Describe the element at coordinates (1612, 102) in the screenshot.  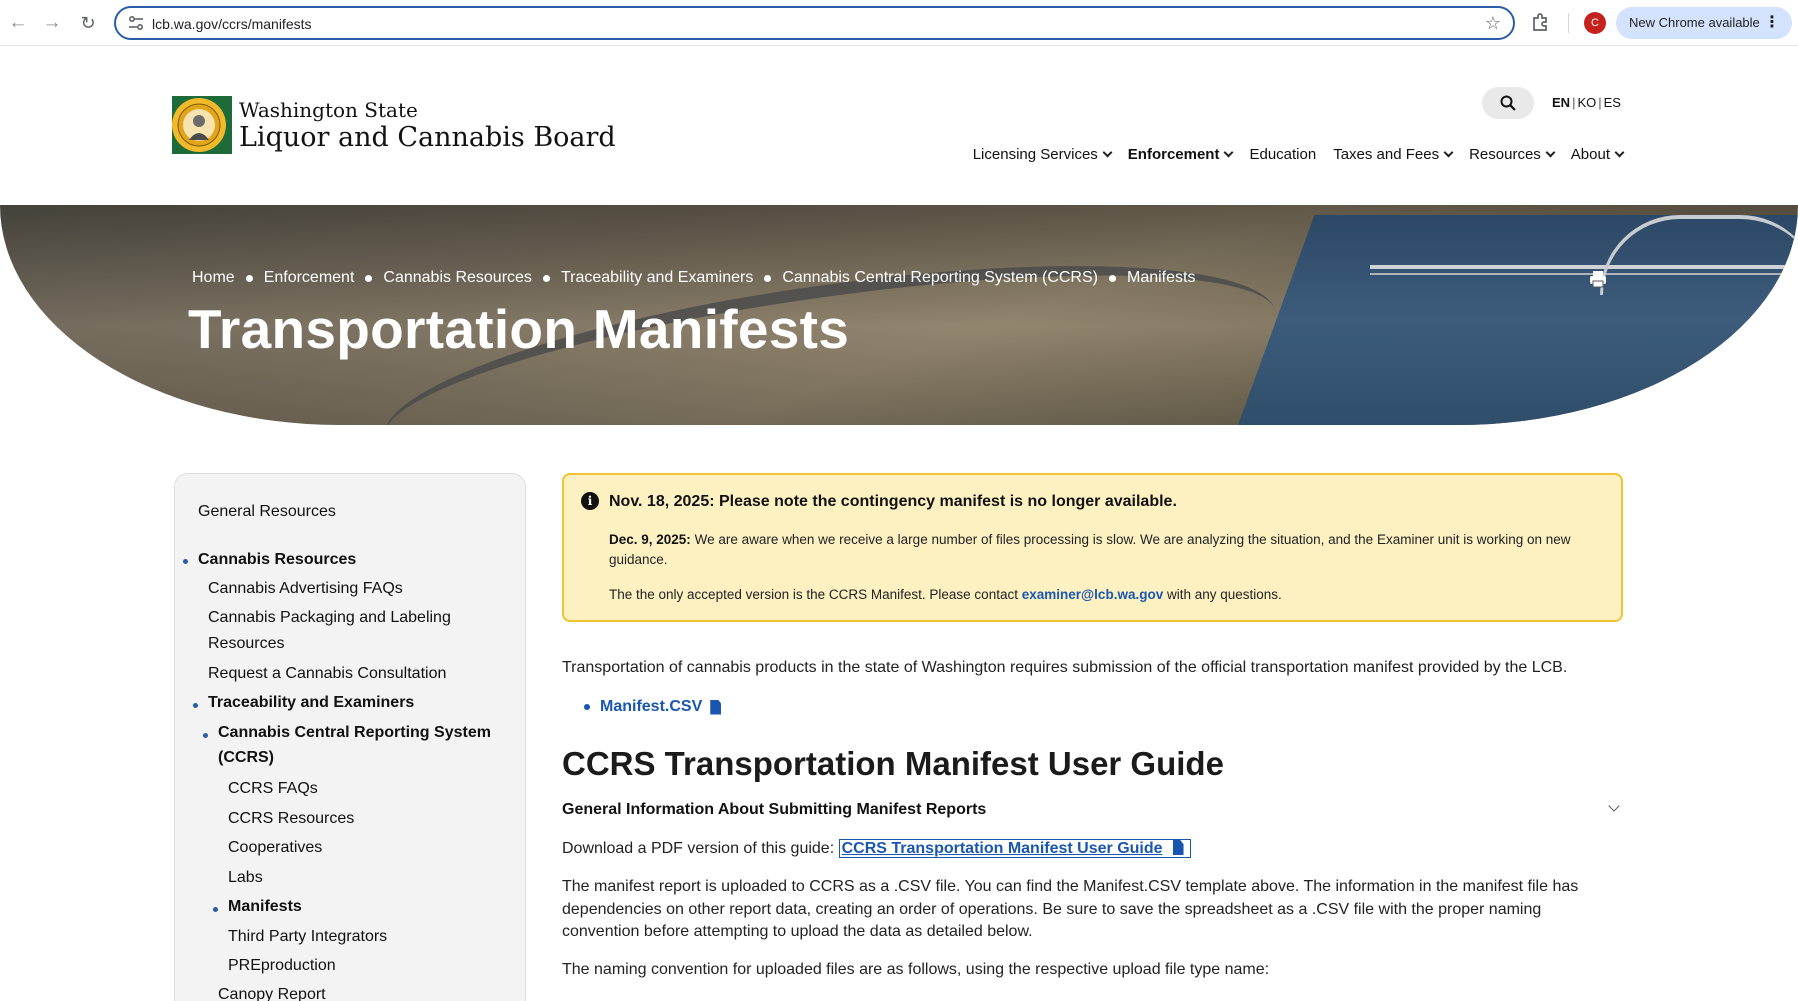
I see `lang-es: ES` at that location.